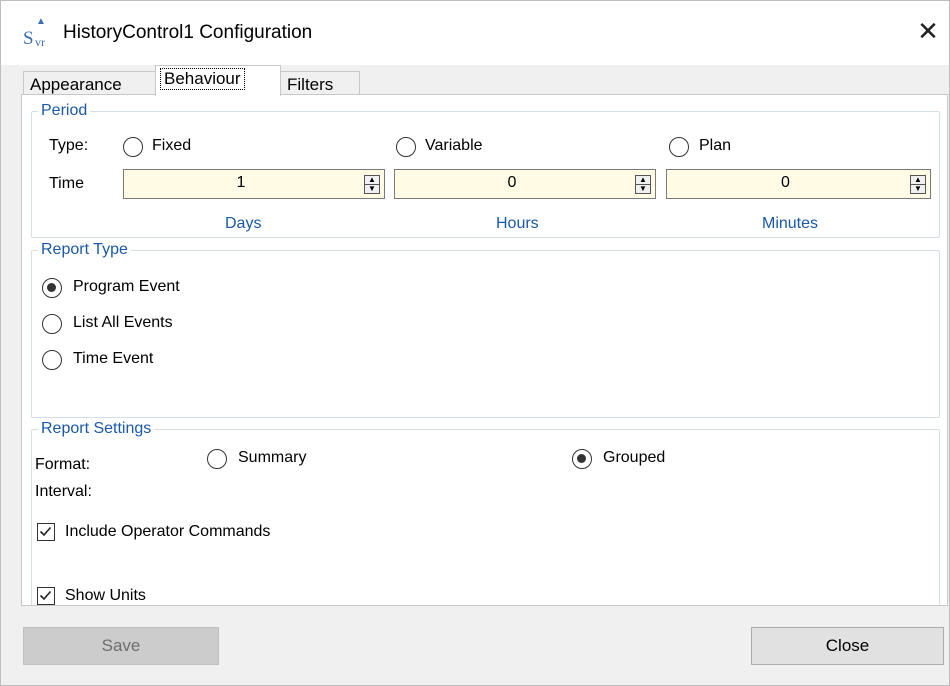  Describe the element at coordinates (582, 459) in the screenshot. I see `radio-grouped` at that location.